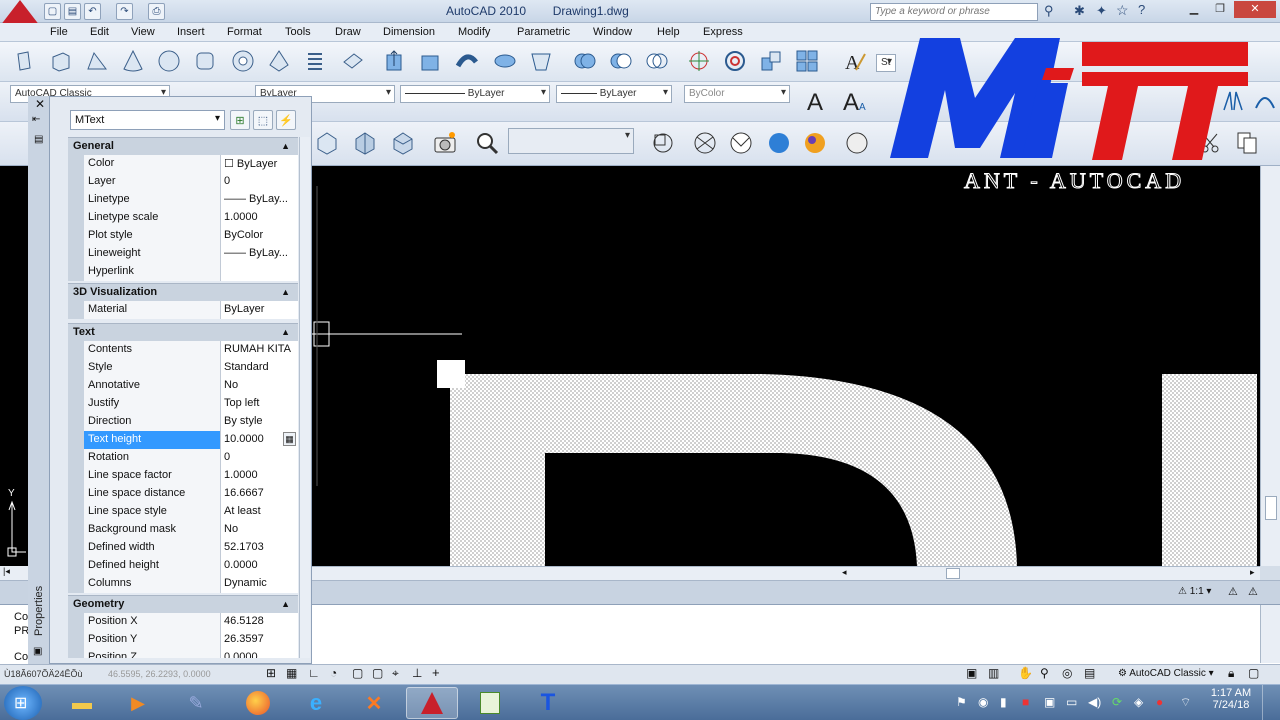  Describe the element at coordinates (244, 439) in the screenshot. I see `prop-value: 10.0000` at that location.